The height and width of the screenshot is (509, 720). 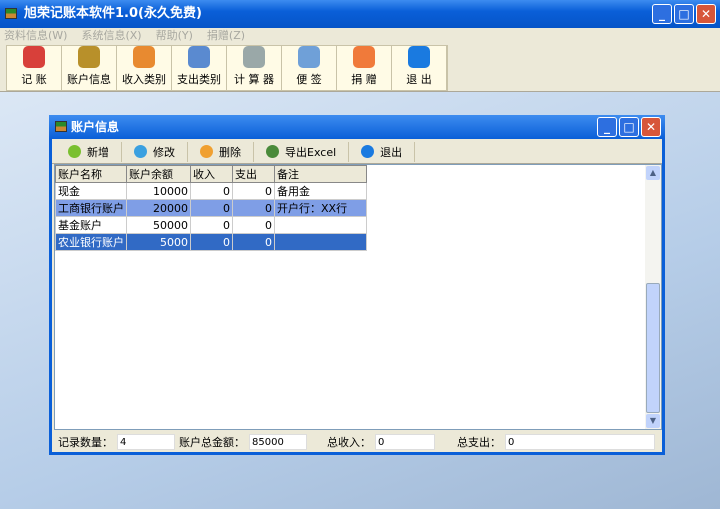 What do you see at coordinates (662, 14) in the screenshot?
I see `minimize-button: _` at bounding box center [662, 14].